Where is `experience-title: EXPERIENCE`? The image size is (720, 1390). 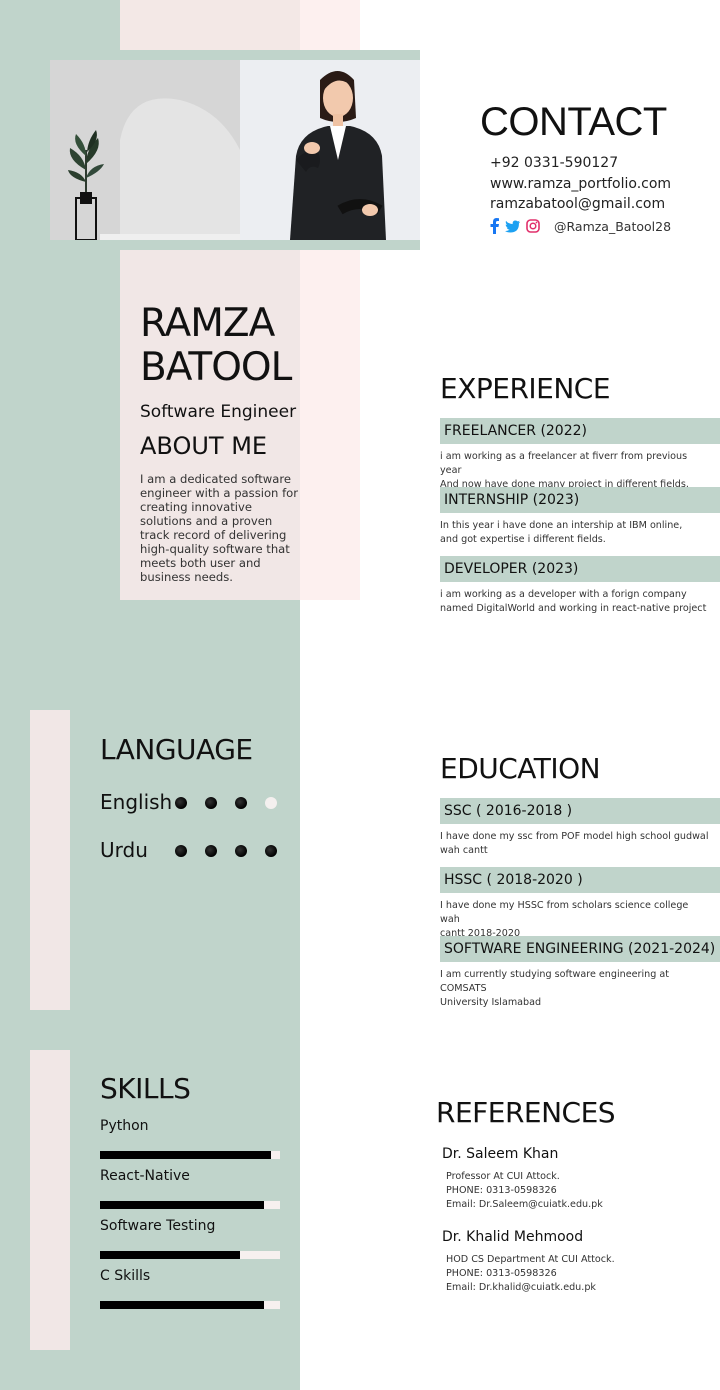 experience-title: EXPERIENCE is located at coordinates (525, 388).